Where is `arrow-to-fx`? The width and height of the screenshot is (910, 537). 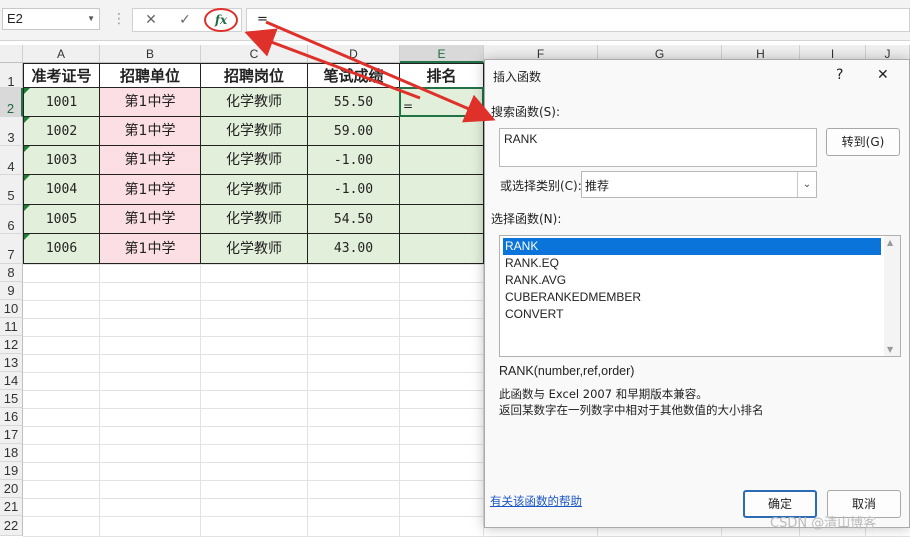 arrow-to-fx is located at coordinates (332, 64).